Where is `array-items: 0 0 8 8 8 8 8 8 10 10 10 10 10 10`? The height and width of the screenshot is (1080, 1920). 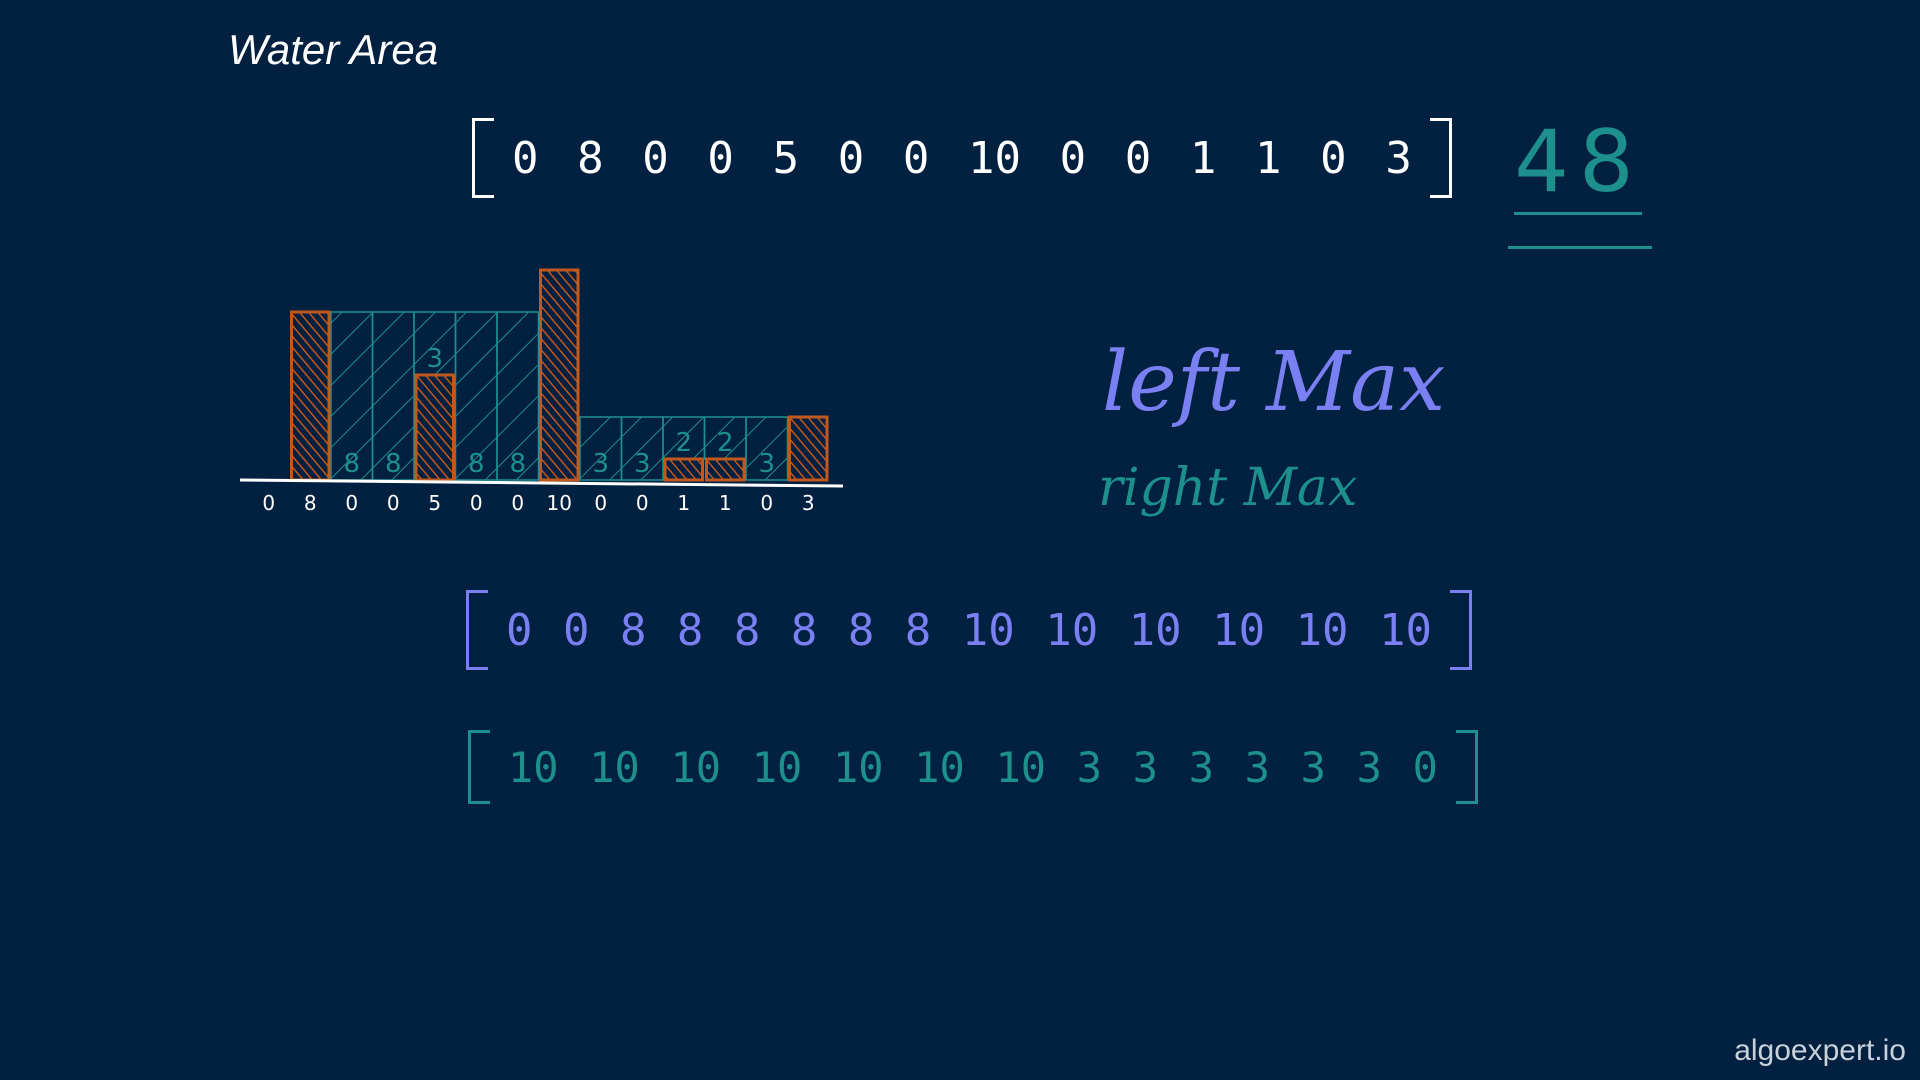 array-items: 0 0 8 8 8 8 8 8 10 10 10 10 10 10 is located at coordinates (969, 630).